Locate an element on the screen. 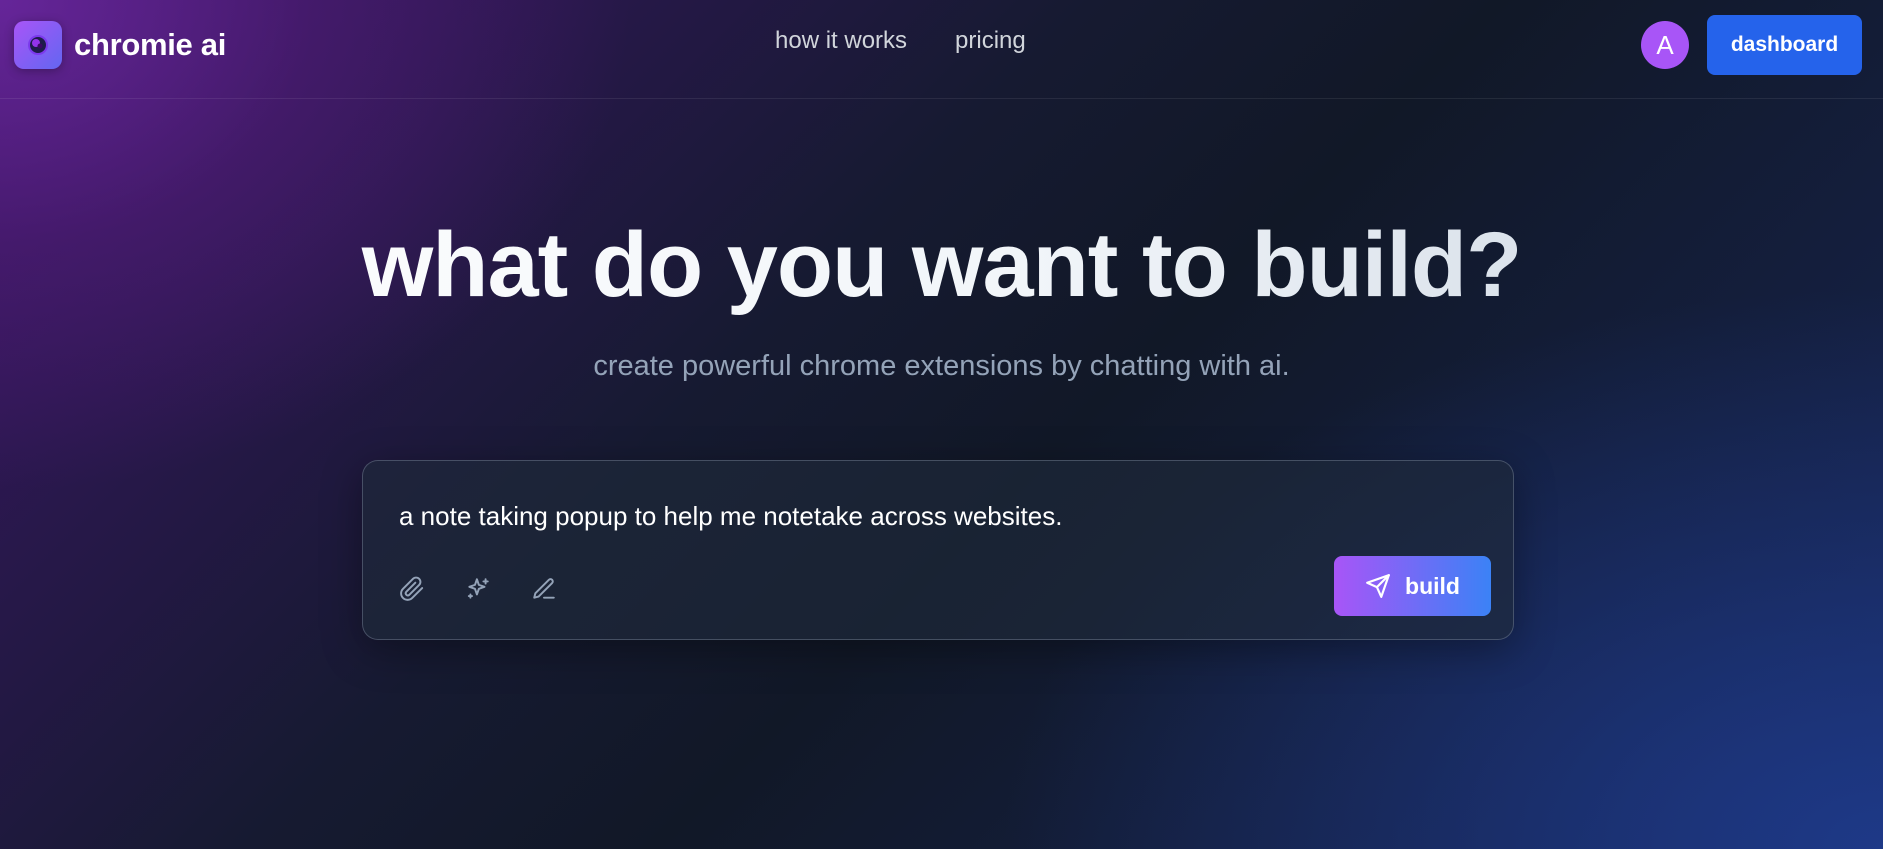 The height and width of the screenshot is (849, 1883). paperclip-icon is located at coordinates (412, 589).